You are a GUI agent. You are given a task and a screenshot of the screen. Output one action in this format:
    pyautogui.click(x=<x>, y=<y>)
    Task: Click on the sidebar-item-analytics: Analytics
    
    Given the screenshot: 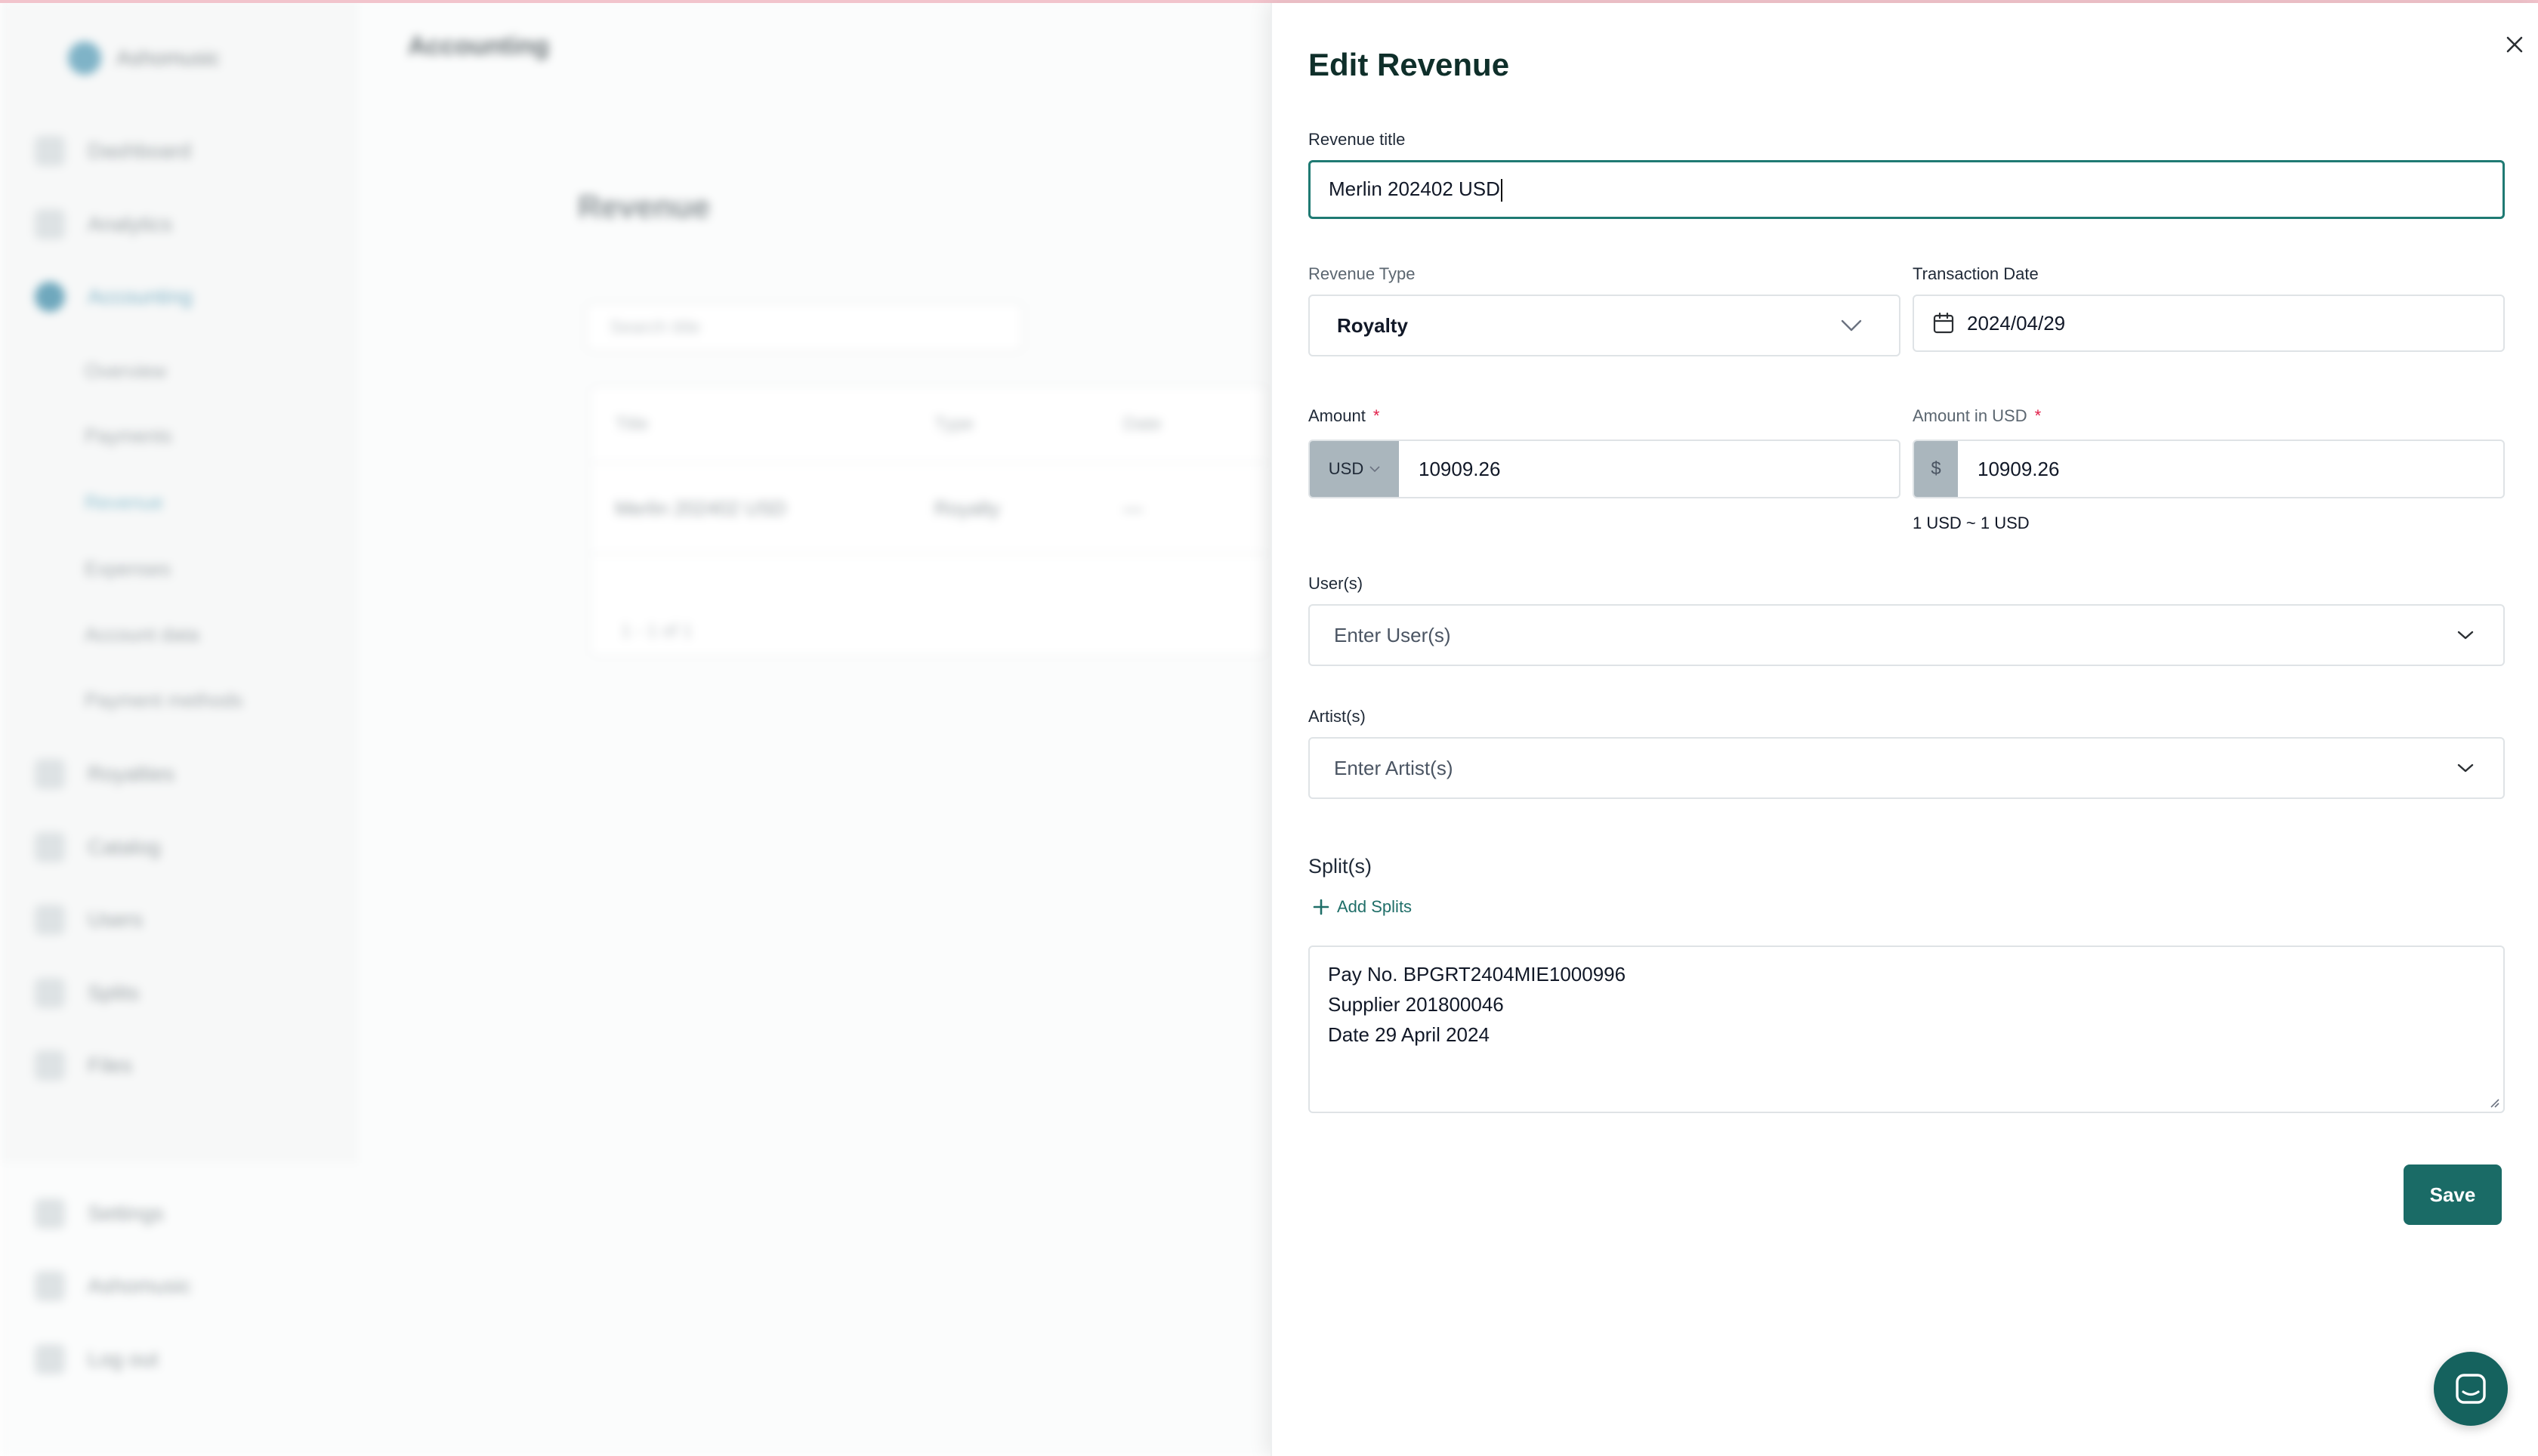 What is the action you would take?
    pyautogui.click(x=103, y=224)
    